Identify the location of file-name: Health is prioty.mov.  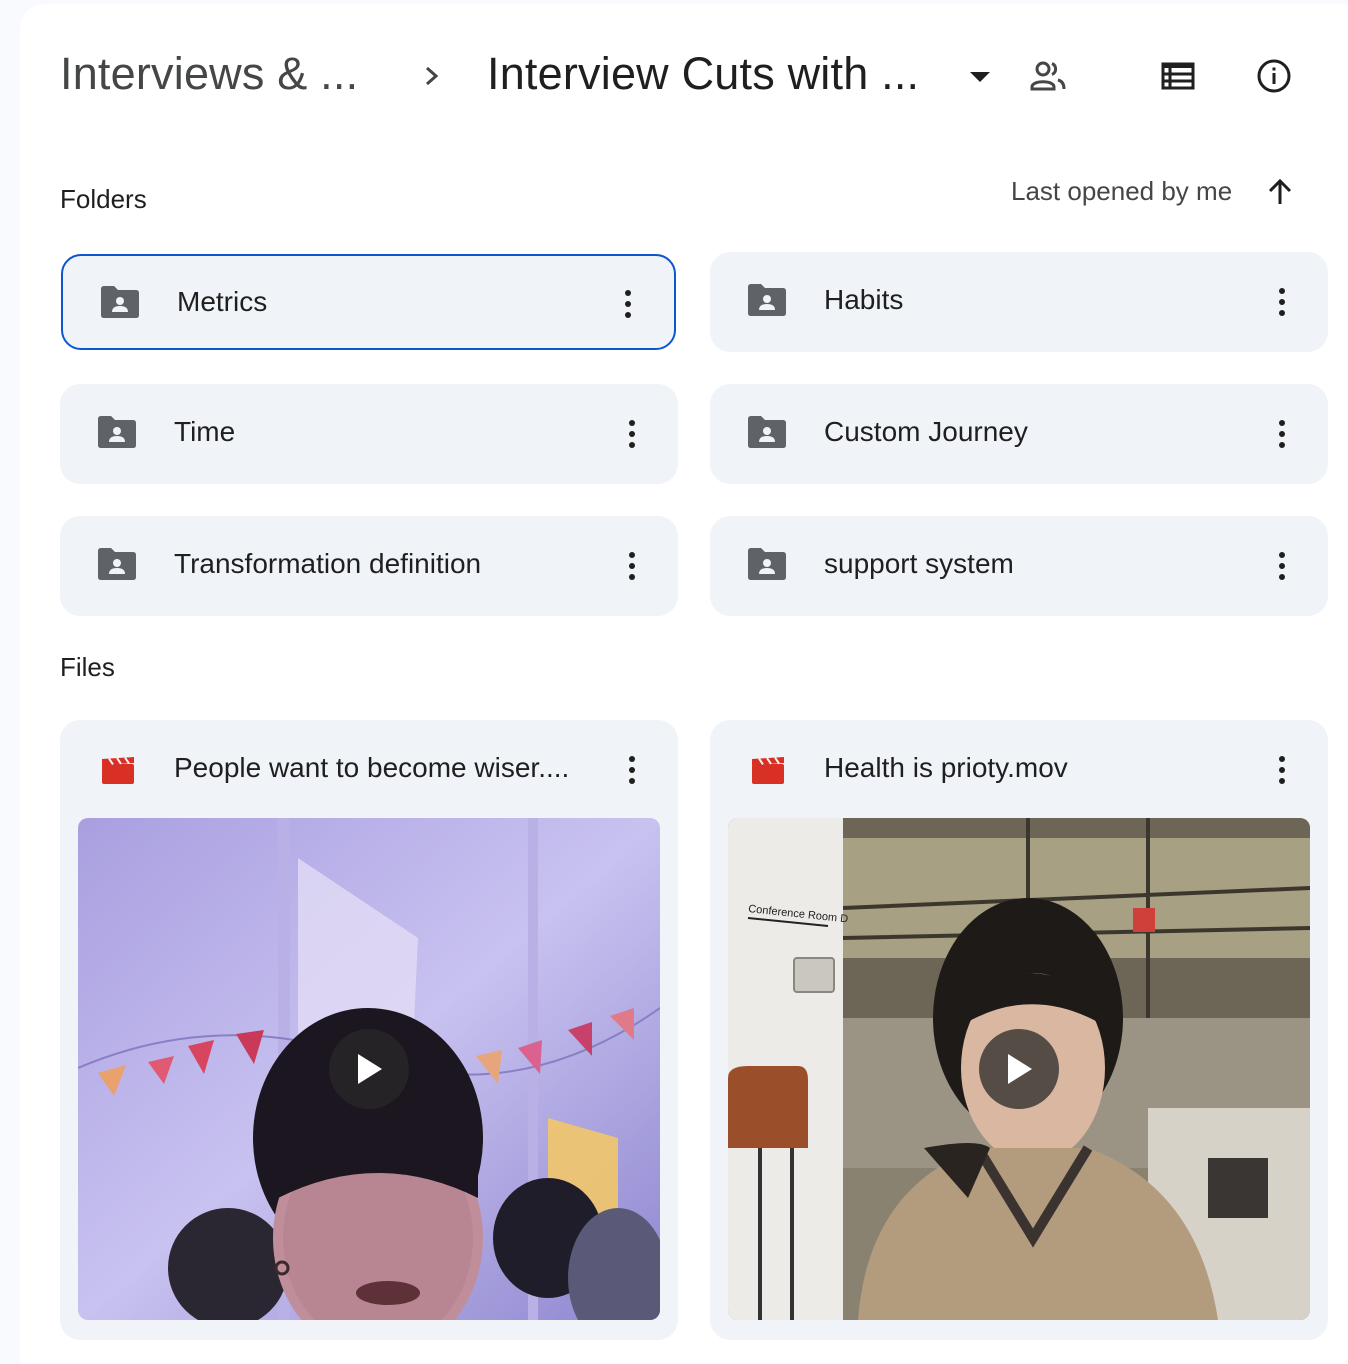
(946, 767).